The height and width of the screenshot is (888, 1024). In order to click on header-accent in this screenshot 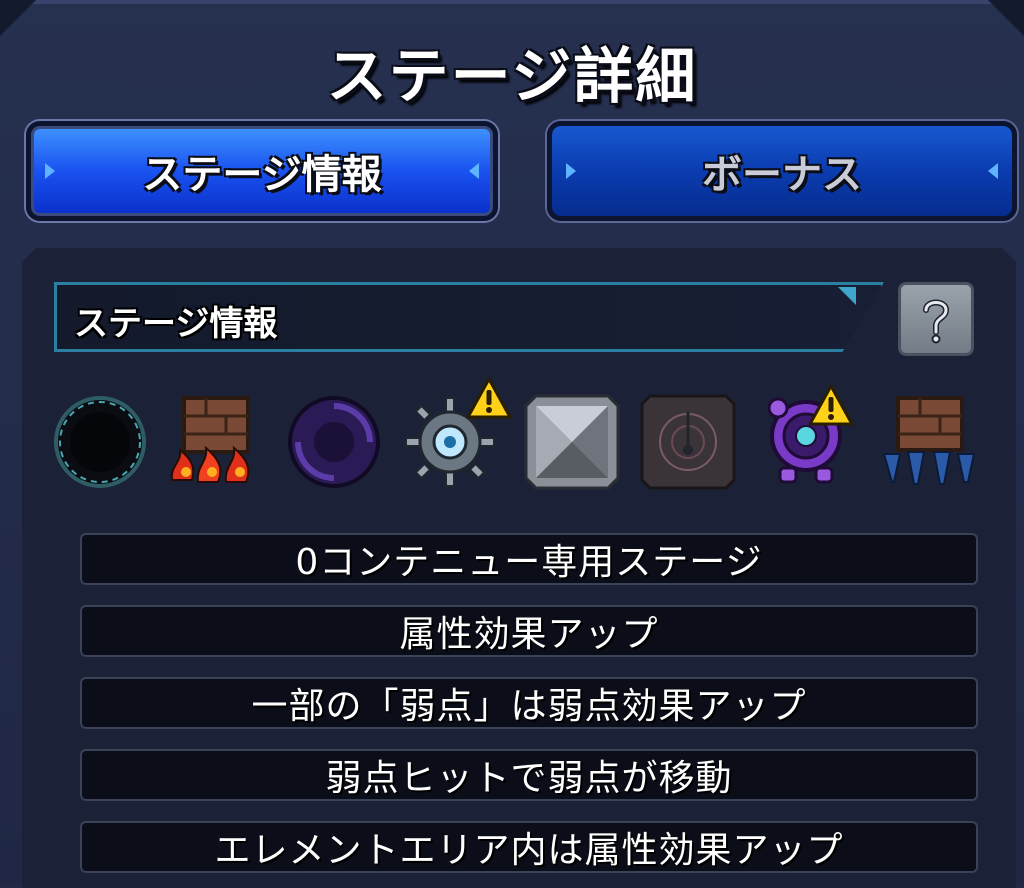, I will do `click(847, 296)`.